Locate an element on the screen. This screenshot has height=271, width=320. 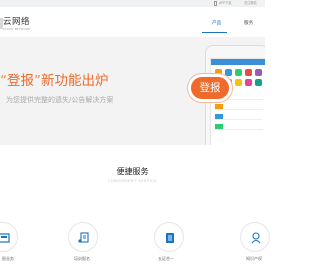
service-documents is located at coordinates (169, 237).